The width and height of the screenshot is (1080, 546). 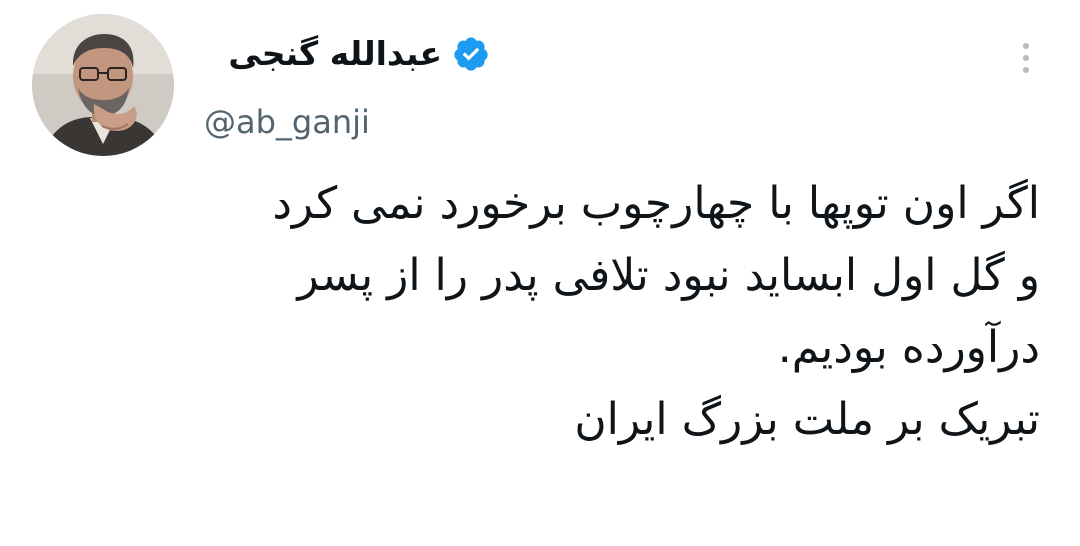 I want to click on more-options-button, so click(x=1026, y=58).